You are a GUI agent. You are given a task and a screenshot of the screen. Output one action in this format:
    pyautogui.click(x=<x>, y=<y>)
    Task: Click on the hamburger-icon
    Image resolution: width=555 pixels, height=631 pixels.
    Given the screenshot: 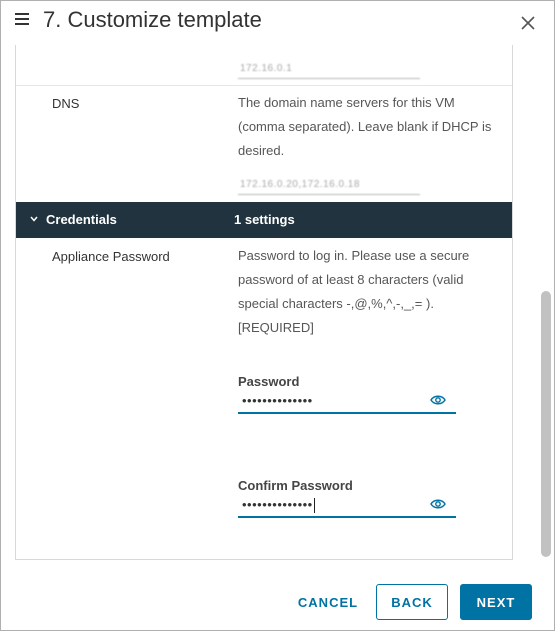 What is the action you would take?
    pyautogui.click(x=22, y=19)
    